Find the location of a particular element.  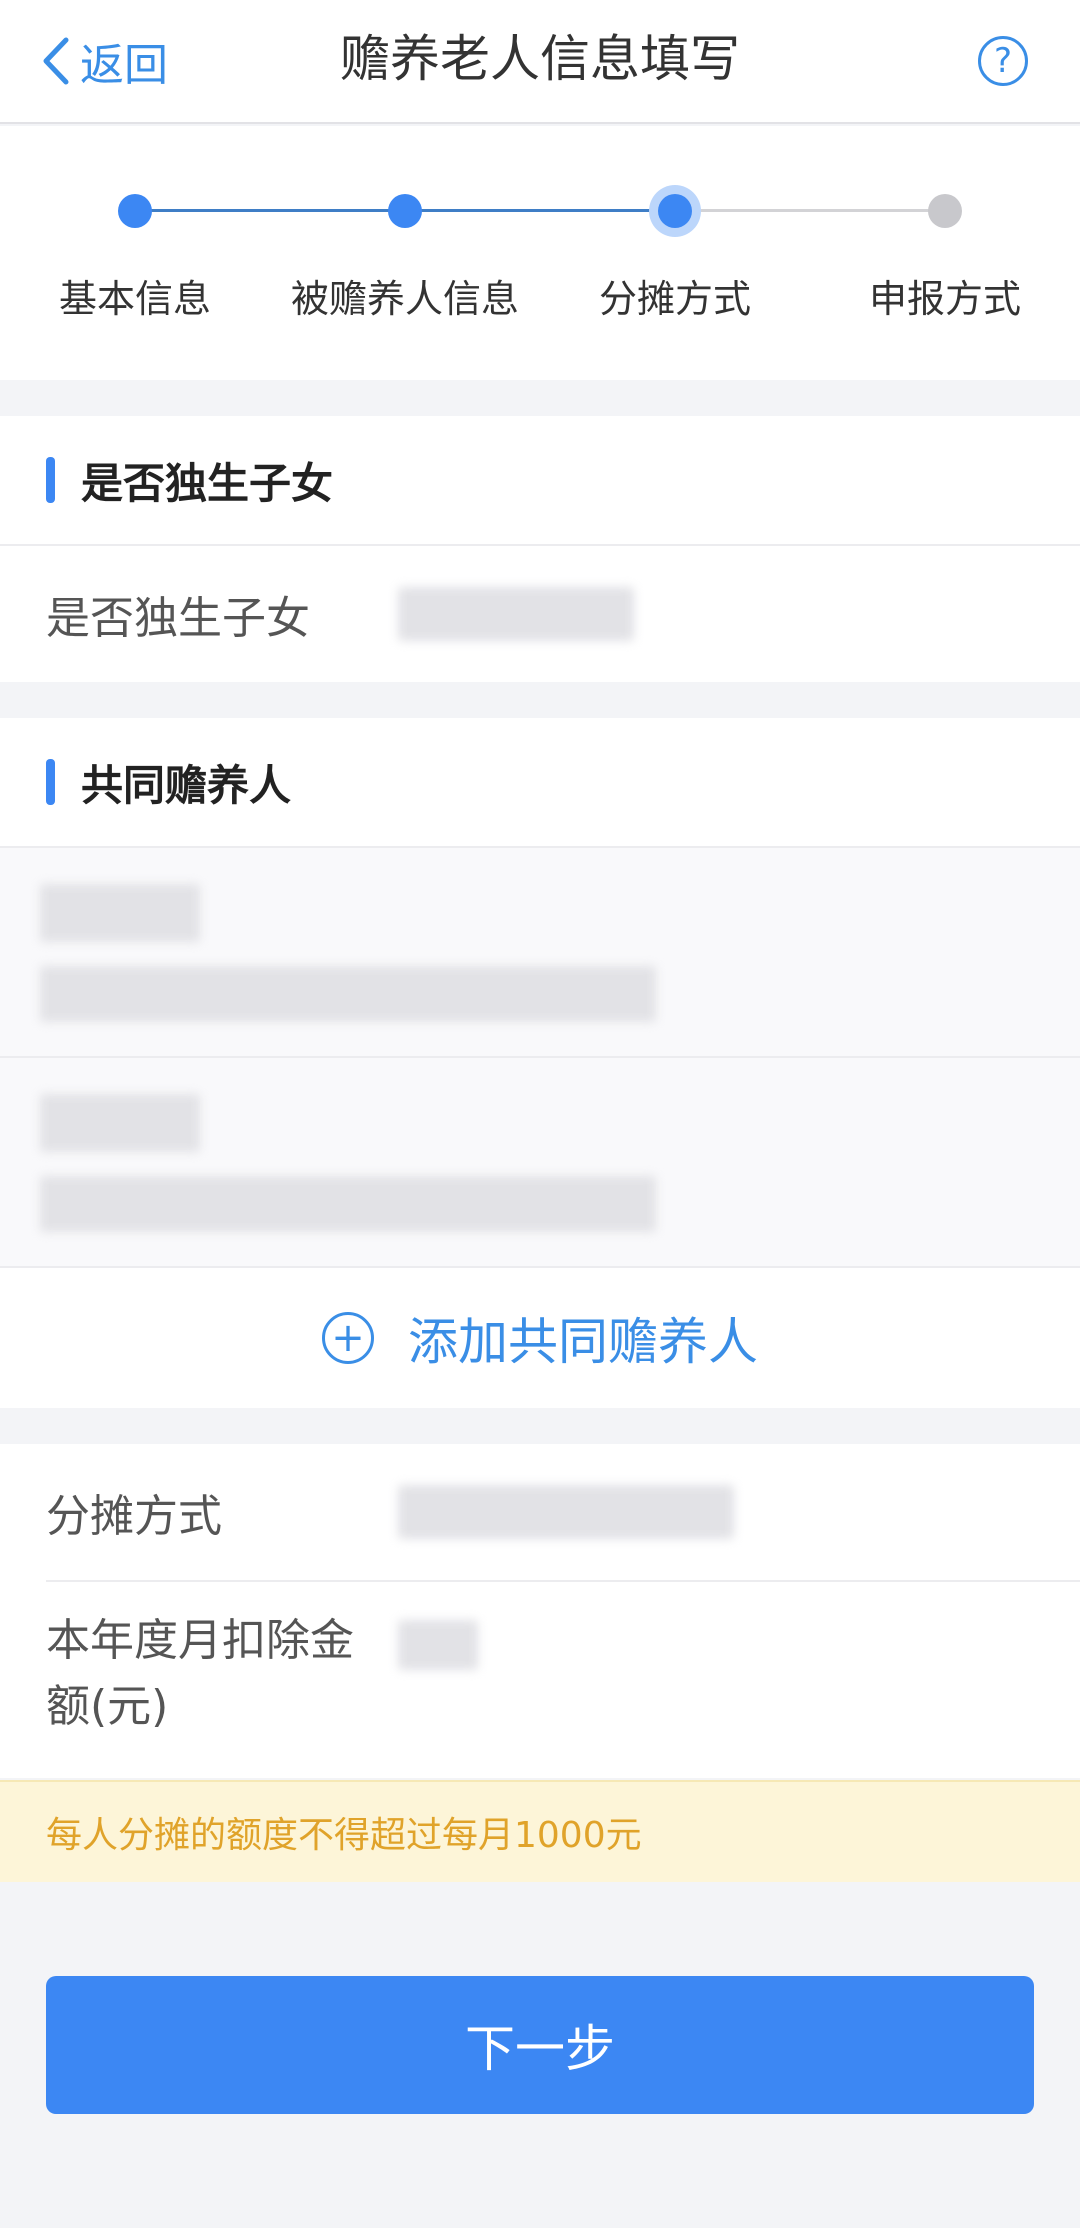

only-child-section: 是否独生子女 是否独生子女 is located at coordinates (540, 549).